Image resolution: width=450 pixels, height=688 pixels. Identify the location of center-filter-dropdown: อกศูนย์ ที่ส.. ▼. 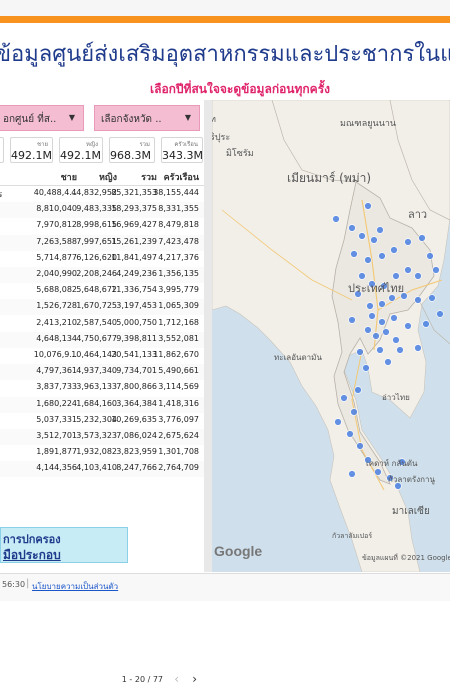
(42, 118).